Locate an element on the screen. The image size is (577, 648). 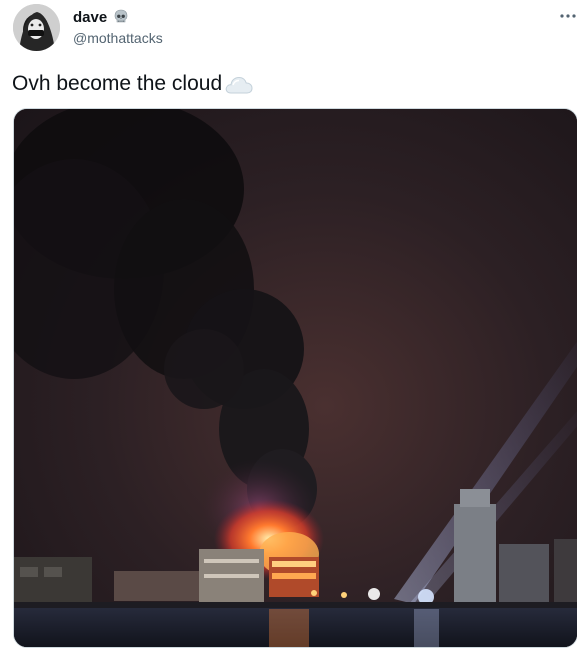
author-name-row: dave is located at coordinates (101, 17).